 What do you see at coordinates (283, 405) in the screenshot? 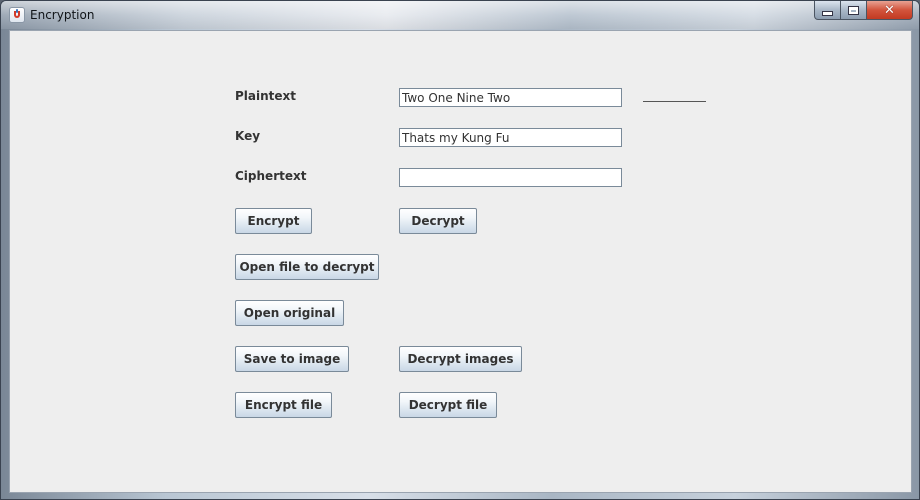
I see `encrypt-file-button: Encrypt file` at bounding box center [283, 405].